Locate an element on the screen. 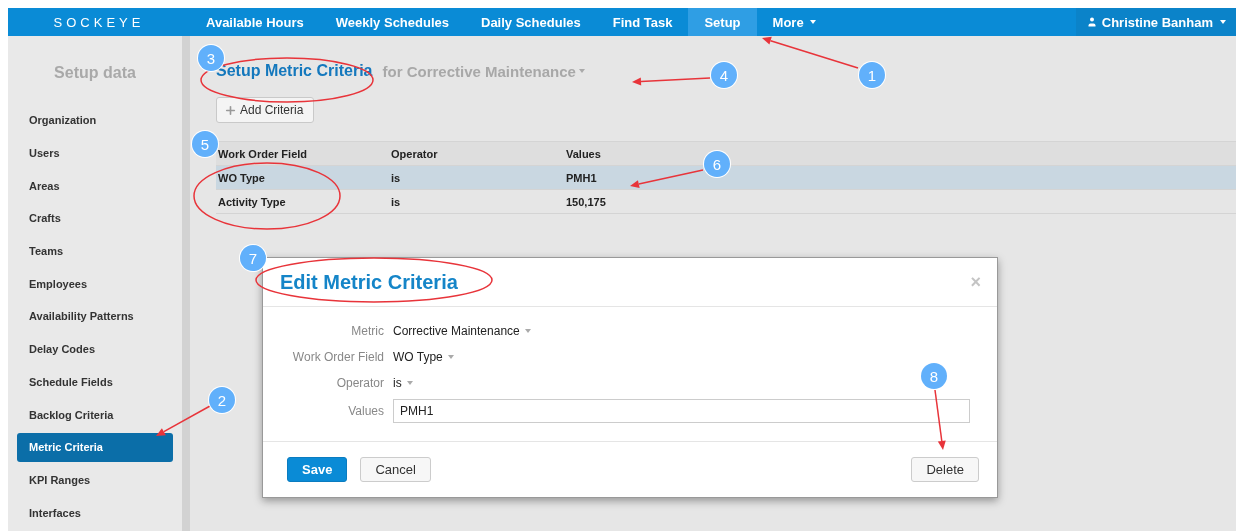 The height and width of the screenshot is (531, 1244). nav-tab: Weekly Schedules is located at coordinates (392, 22).